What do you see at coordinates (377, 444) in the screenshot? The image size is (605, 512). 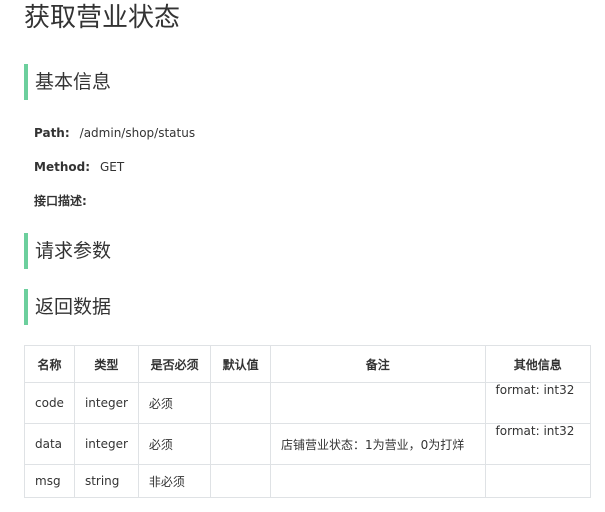 I see `cell-note: 店铺营业状态：1为营业，0为打烊` at bounding box center [377, 444].